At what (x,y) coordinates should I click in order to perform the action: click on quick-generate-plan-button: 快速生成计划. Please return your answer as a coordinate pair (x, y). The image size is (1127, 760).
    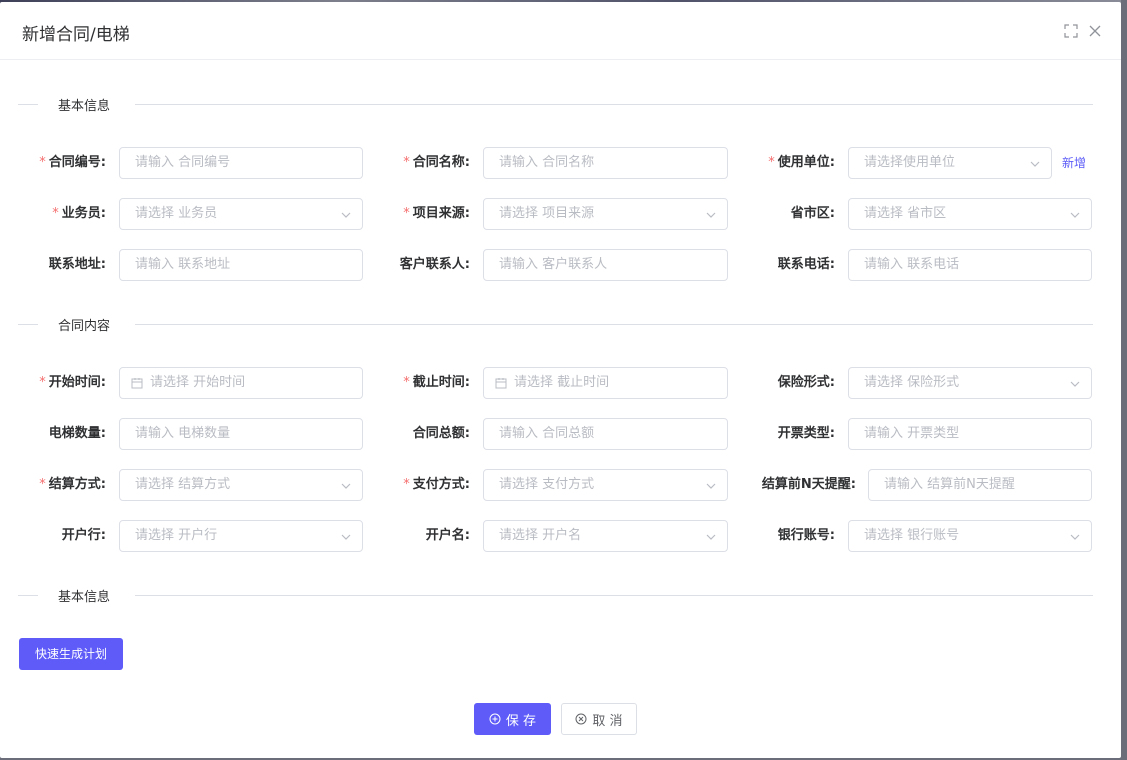
    Looking at the image, I should click on (71, 654).